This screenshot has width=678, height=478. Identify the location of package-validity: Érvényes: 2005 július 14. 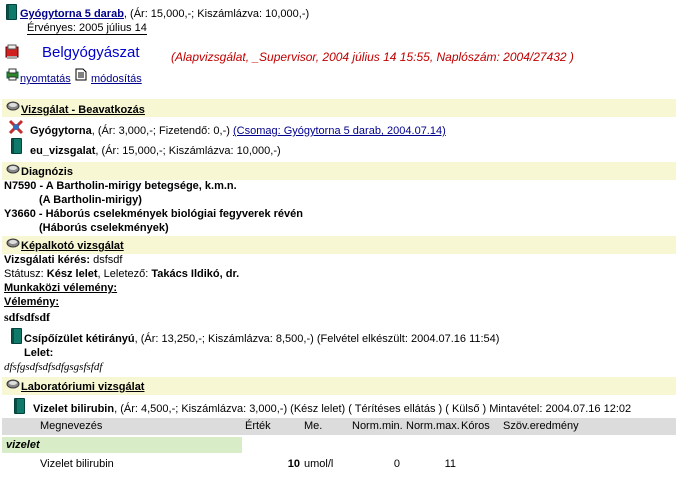
(87, 28).